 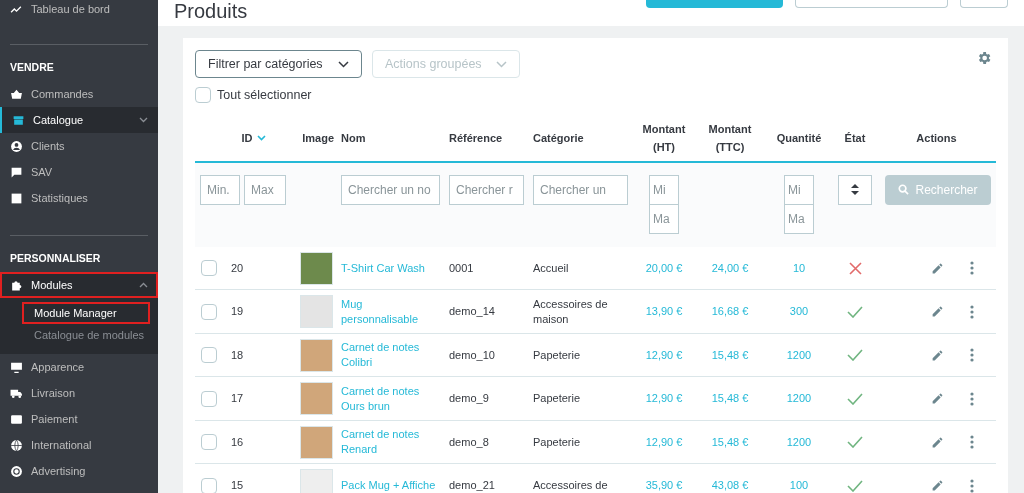 What do you see at coordinates (730, 485) in the screenshot?
I see `table-cell-text: 43,08 €` at bounding box center [730, 485].